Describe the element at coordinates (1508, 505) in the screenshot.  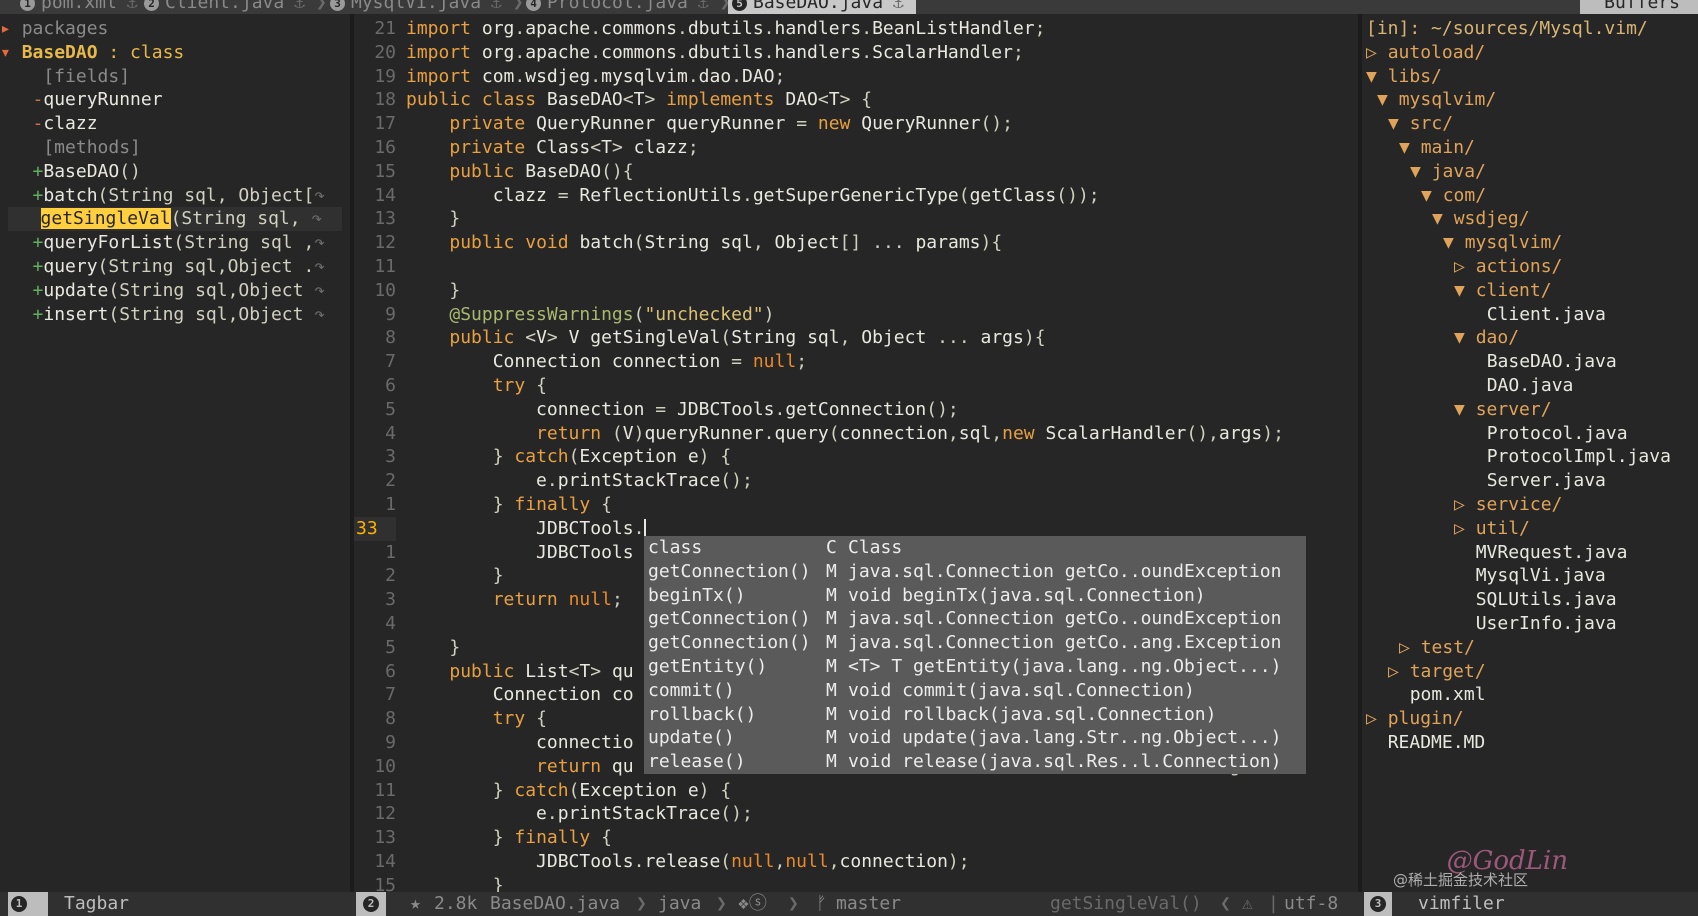
I see `filer-directory: ▷ service/` at that location.